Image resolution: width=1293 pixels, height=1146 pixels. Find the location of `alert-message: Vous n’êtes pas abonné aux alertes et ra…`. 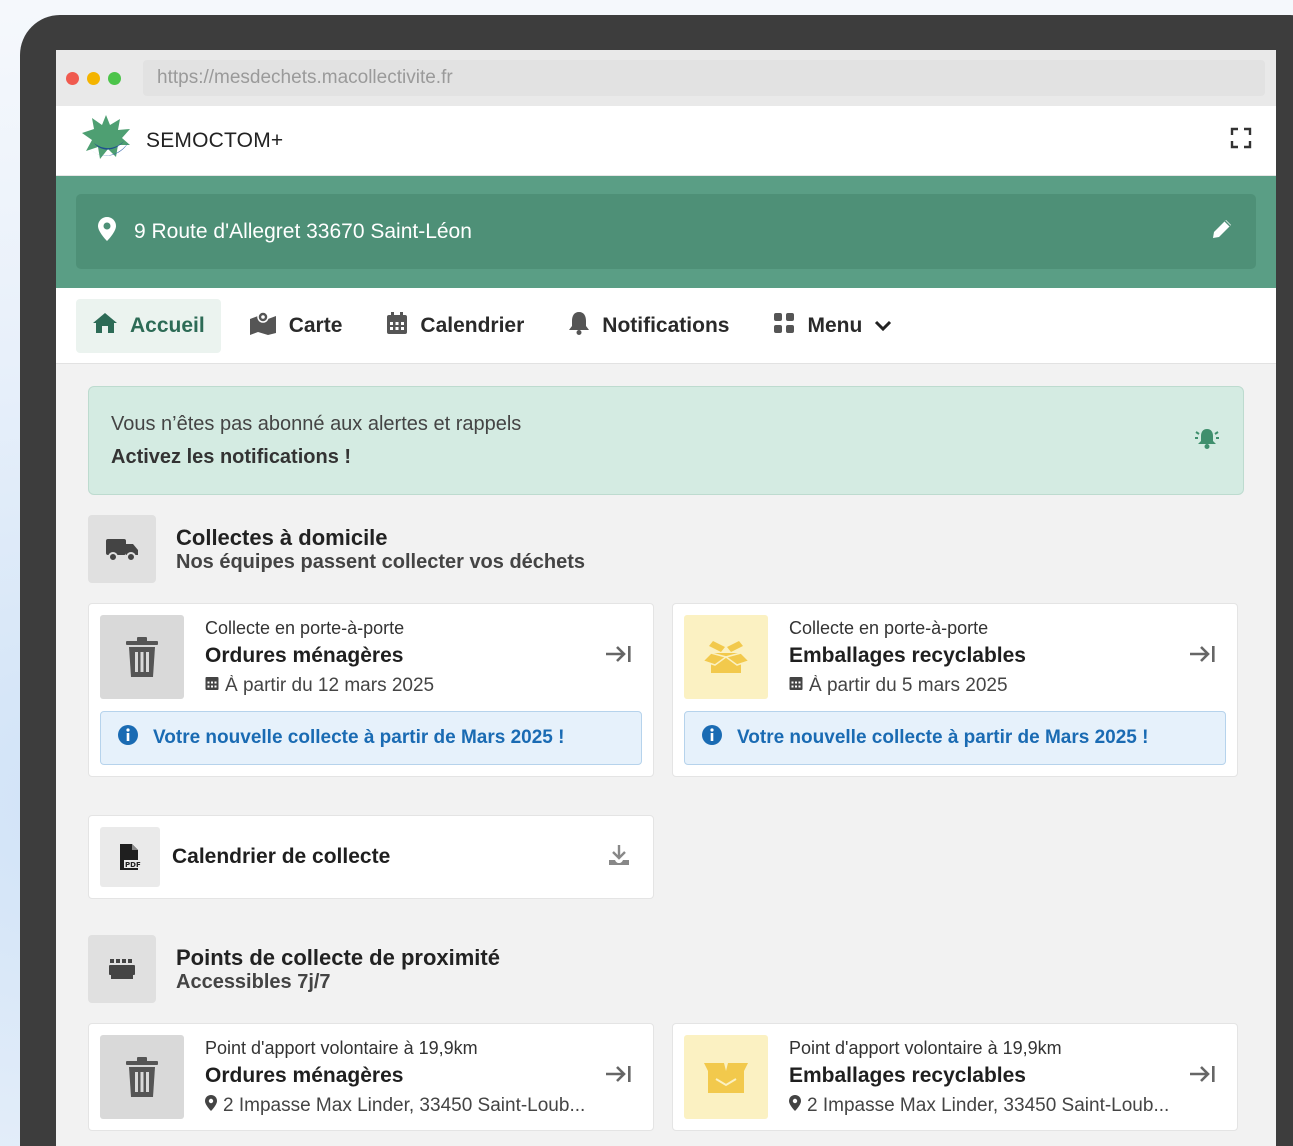

alert-message: Vous n’êtes pas abonné aux alertes et ra… is located at coordinates (316, 423).